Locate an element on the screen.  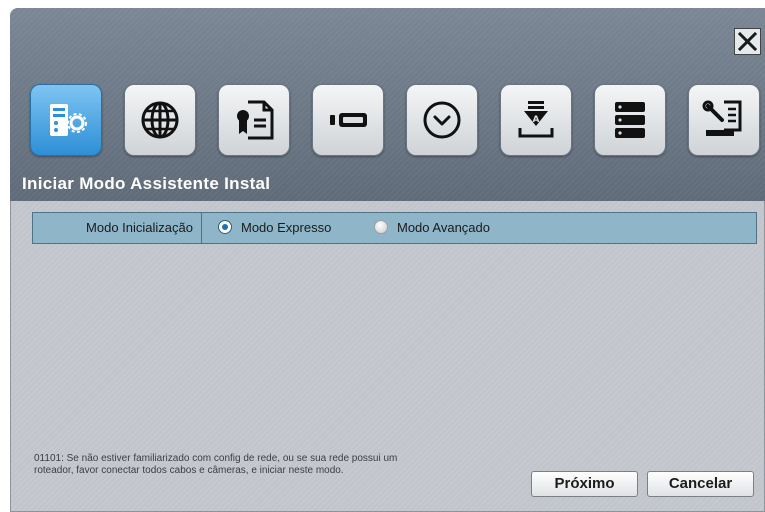
tab-time is located at coordinates (442, 120).